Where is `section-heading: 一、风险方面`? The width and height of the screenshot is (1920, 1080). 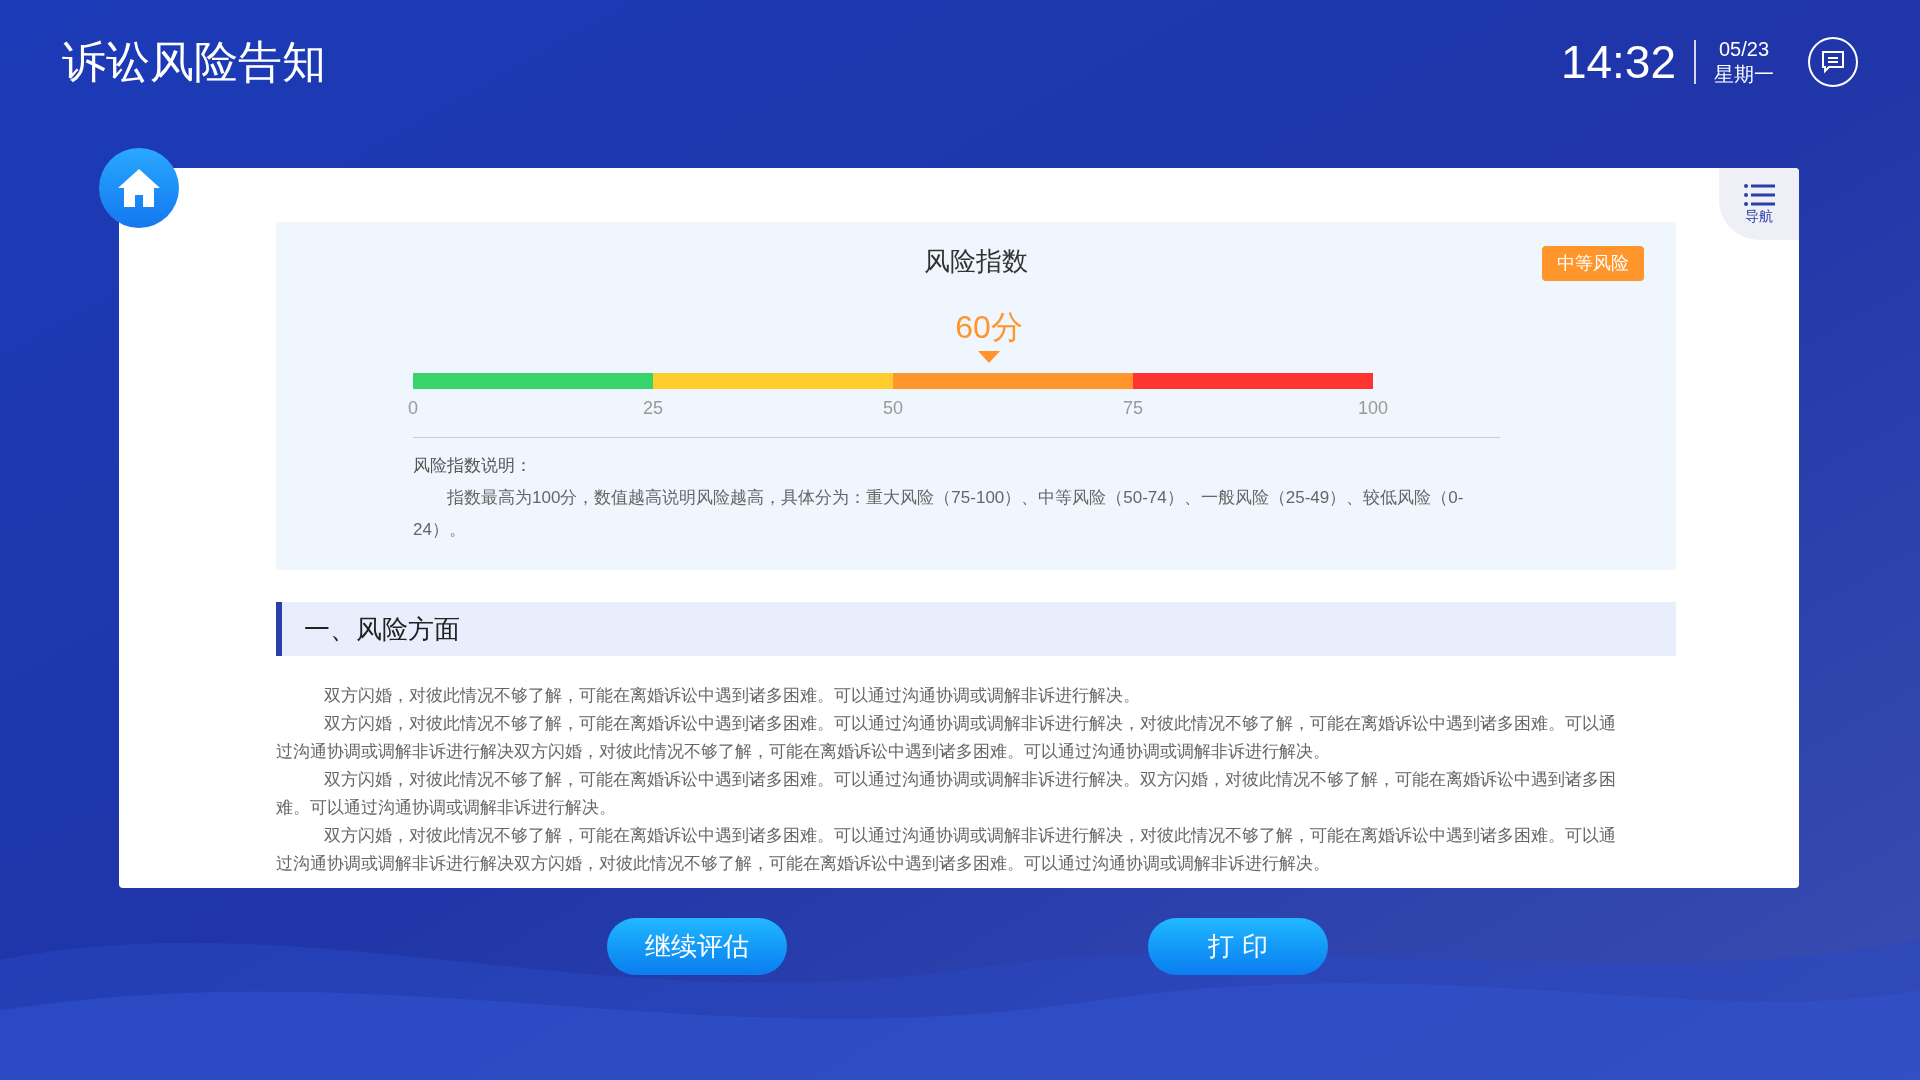
section-heading: 一、风险方面 is located at coordinates (382, 629).